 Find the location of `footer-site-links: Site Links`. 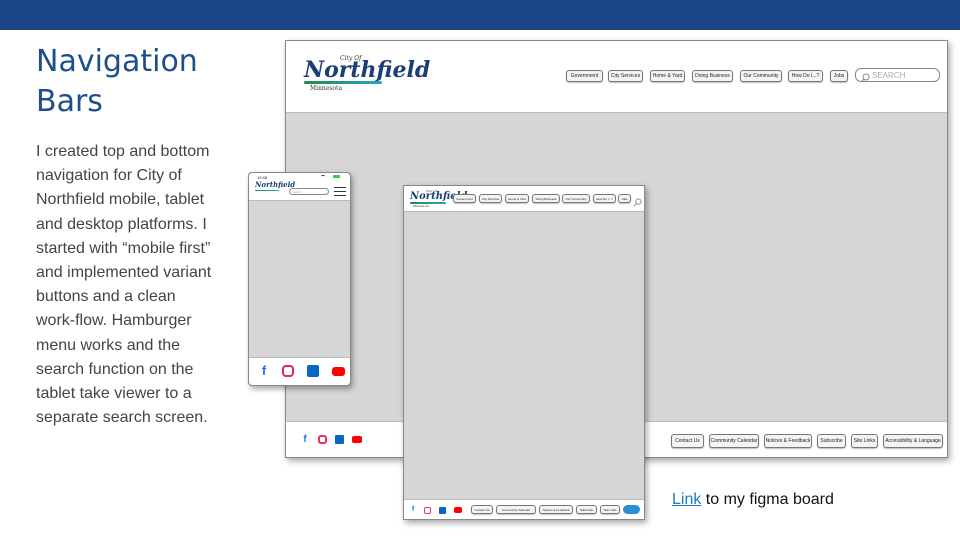

footer-site-links: Site Links is located at coordinates (864, 441).